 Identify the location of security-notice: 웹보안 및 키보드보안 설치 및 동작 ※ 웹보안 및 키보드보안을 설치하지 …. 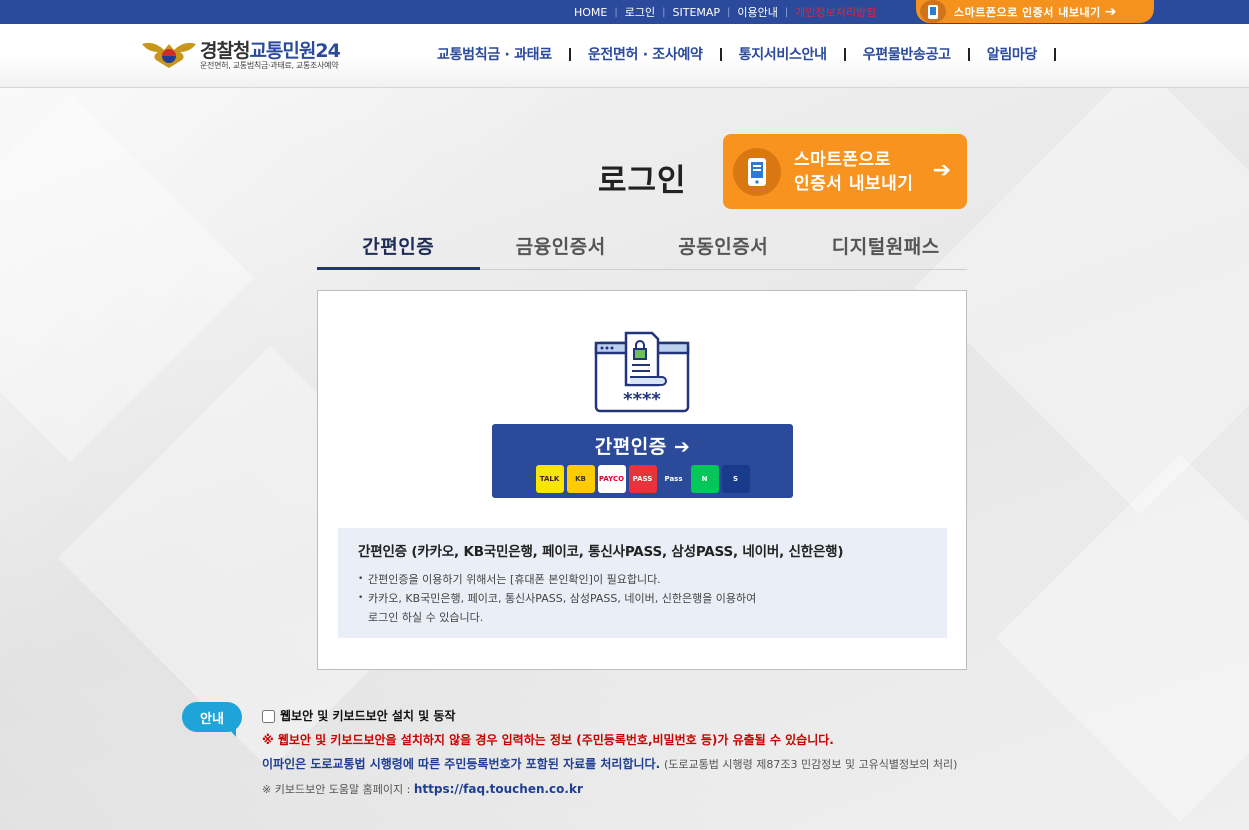
(609, 753).